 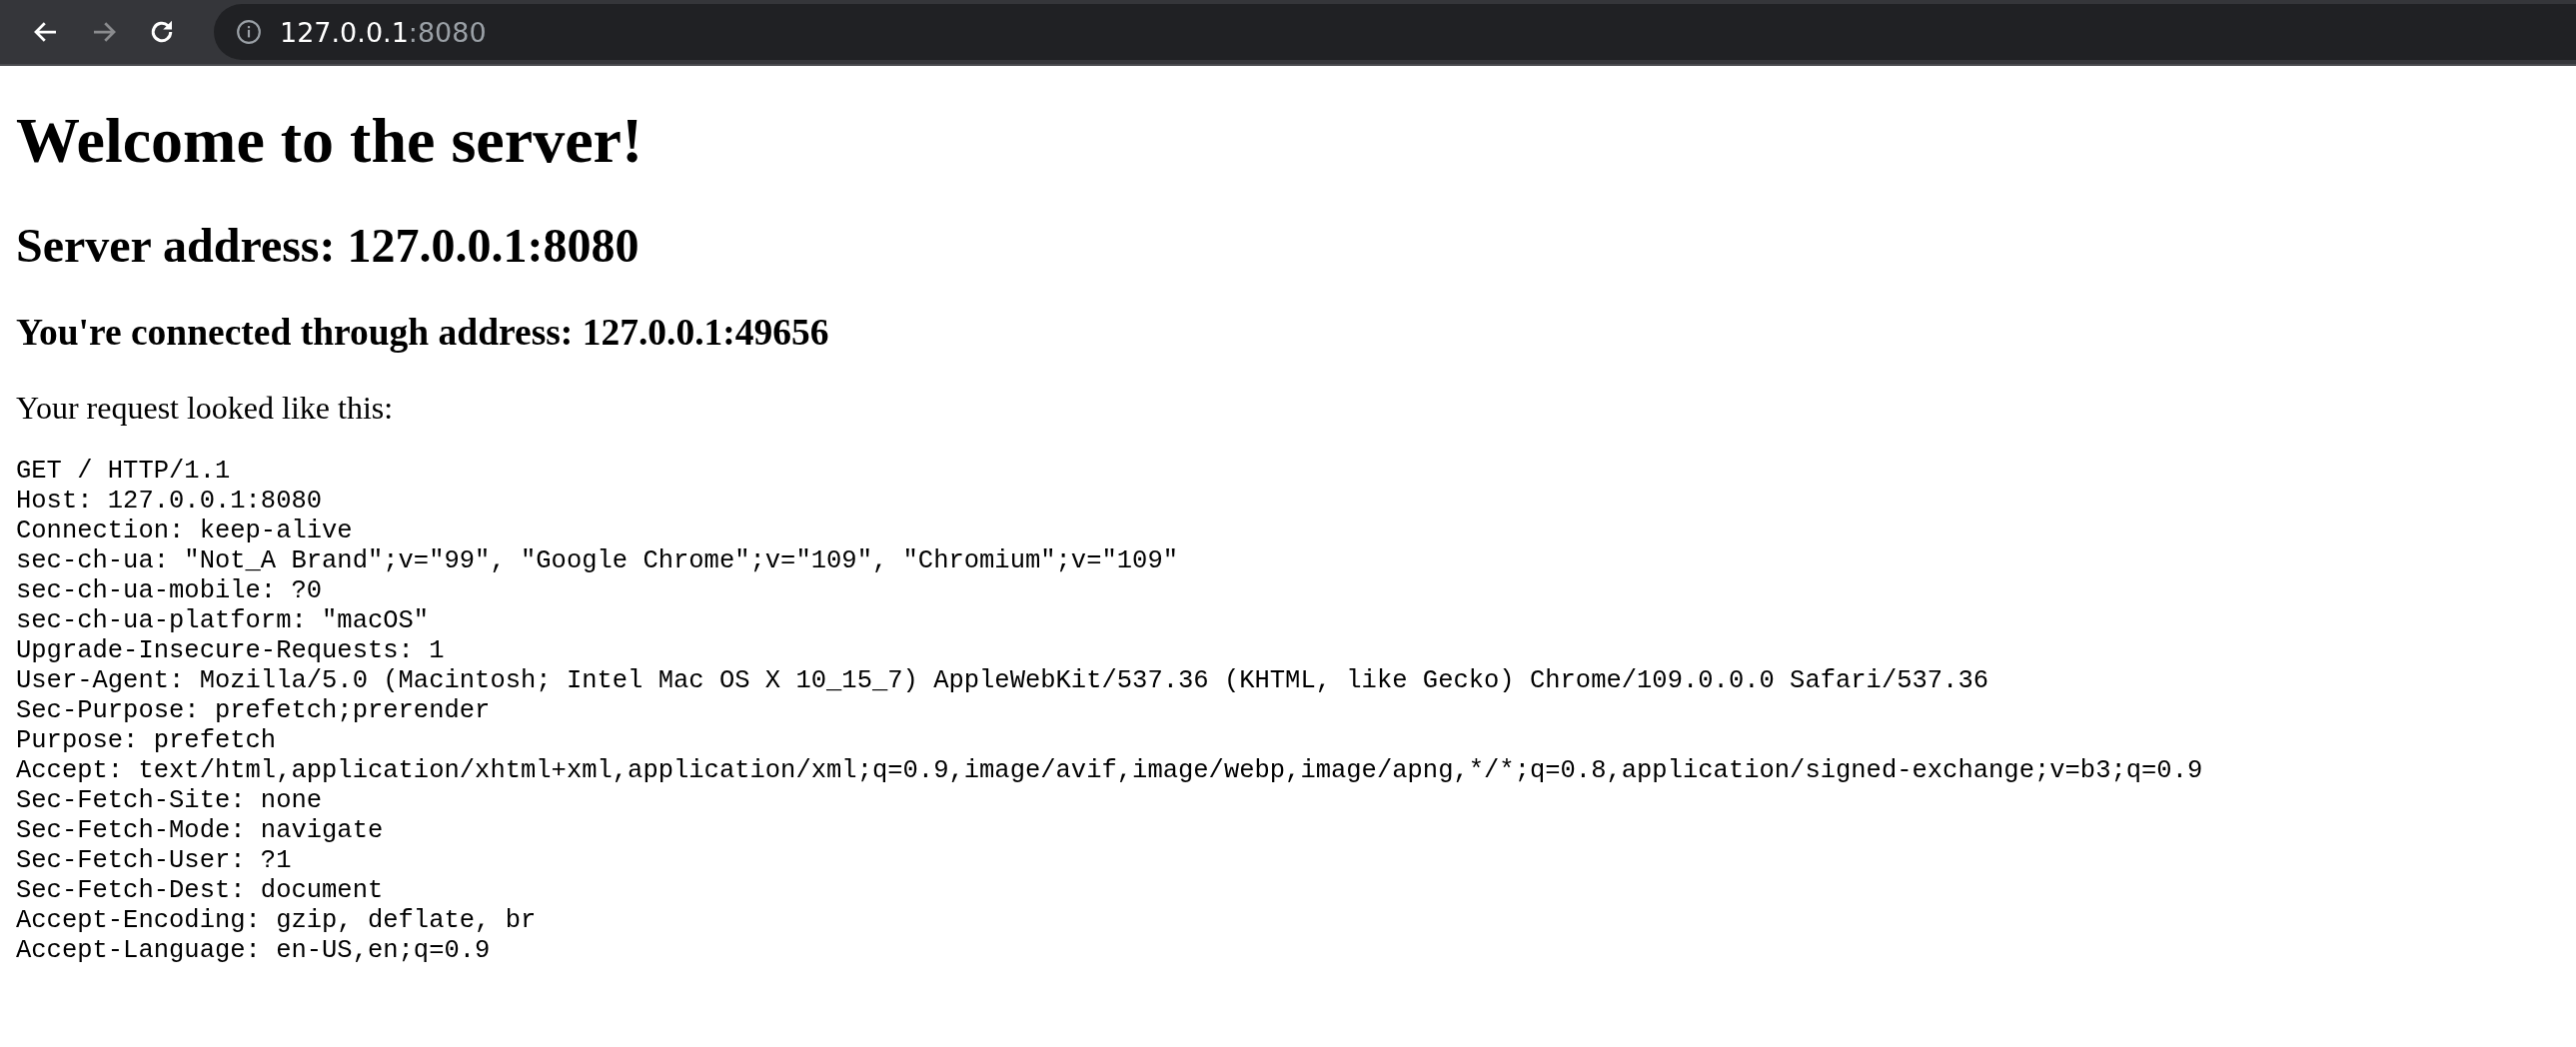 I want to click on intro-text: Your request looked like this:, so click(x=205, y=408).